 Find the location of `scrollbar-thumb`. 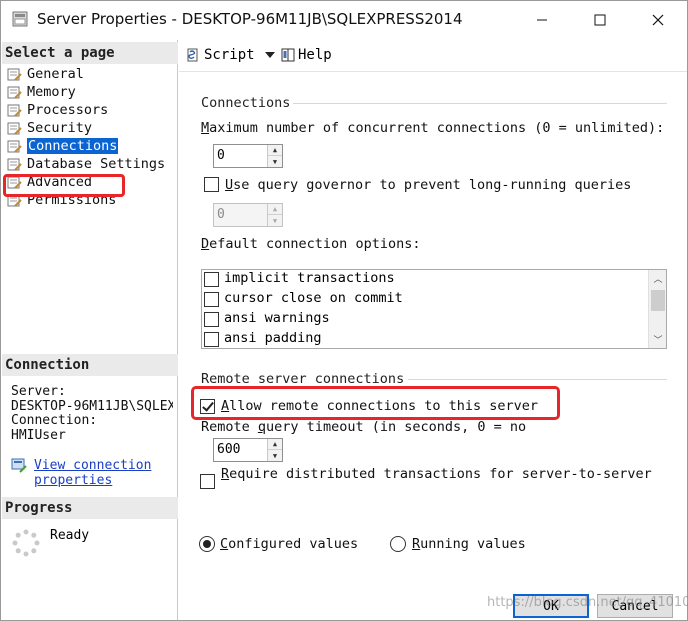

scrollbar-thumb is located at coordinates (658, 300).